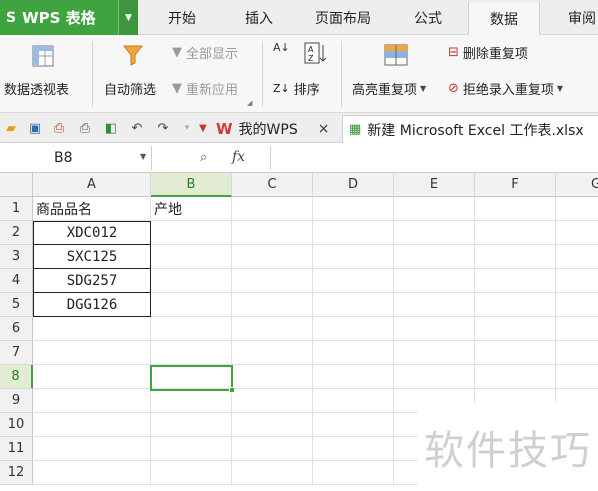 This screenshot has height=491, width=598. What do you see at coordinates (272, 401) in the screenshot?
I see `cell-c9` at bounding box center [272, 401].